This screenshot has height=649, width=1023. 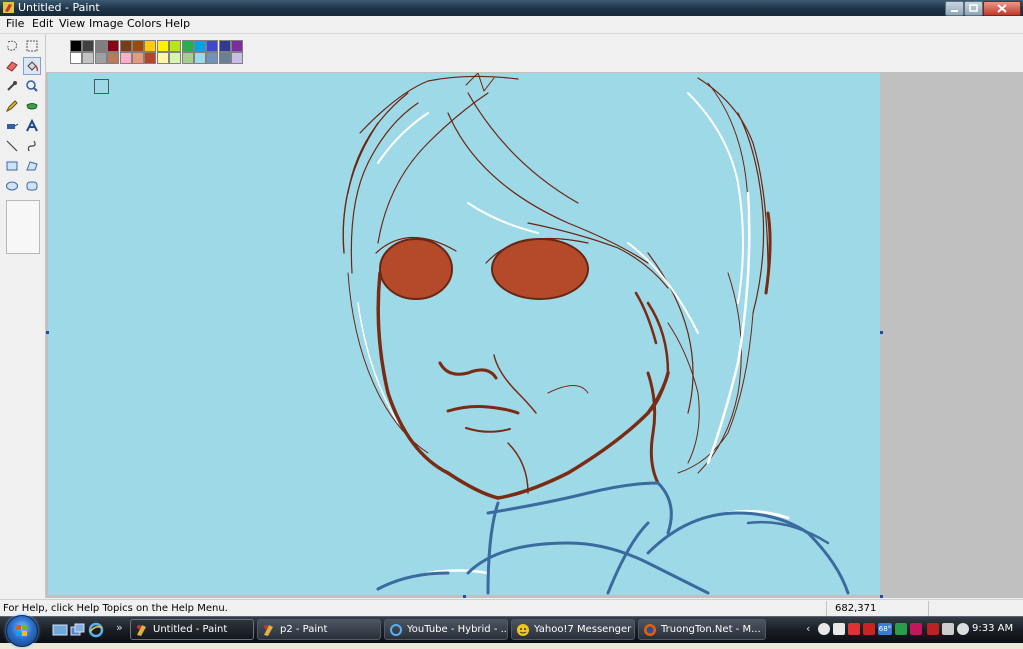 What do you see at coordinates (15, 24) in the screenshot?
I see `menu-file: File` at bounding box center [15, 24].